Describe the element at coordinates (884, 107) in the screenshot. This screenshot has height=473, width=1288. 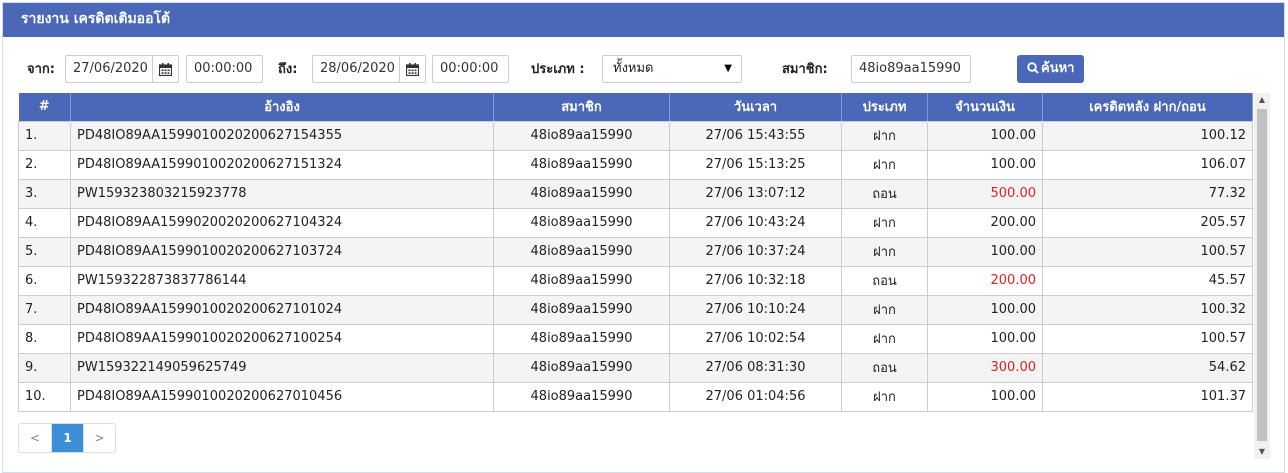
I see `col-header-type: ประเภท` at that location.